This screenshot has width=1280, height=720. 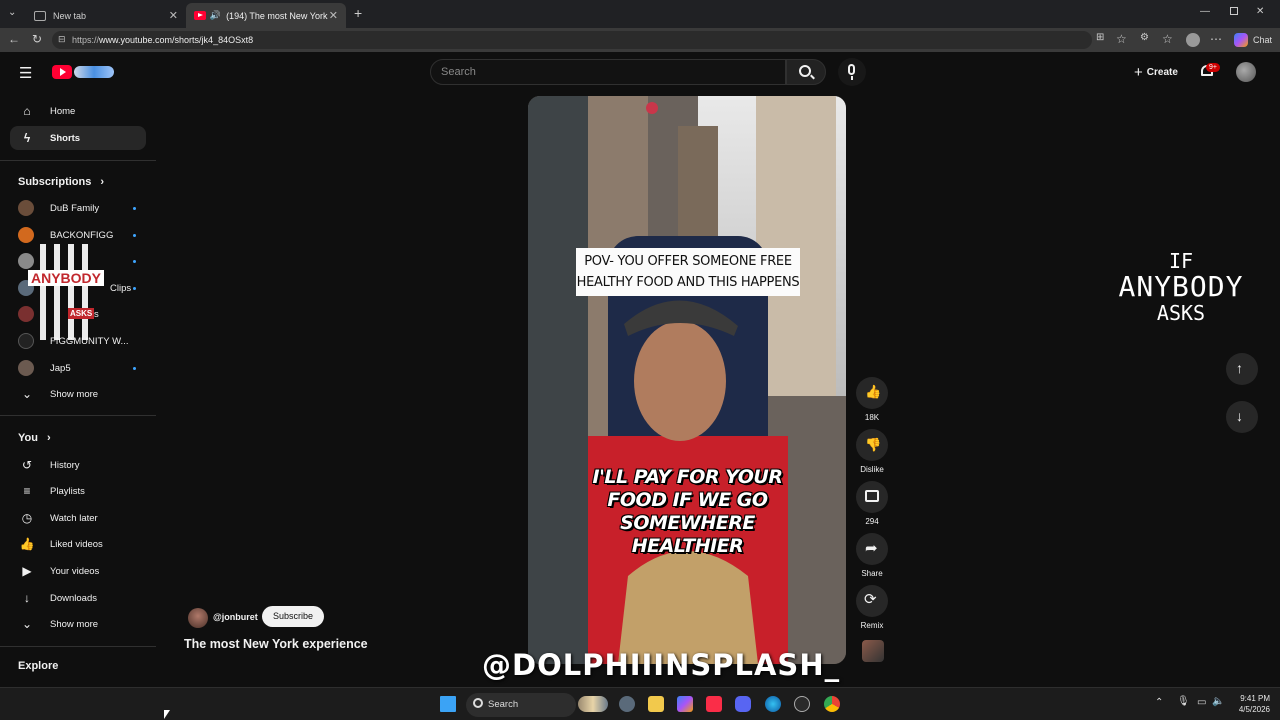 What do you see at coordinates (66, 278) in the screenshot?
I see `overlay-anybody-text: ANYBODY` at bounding box center [66, 278].